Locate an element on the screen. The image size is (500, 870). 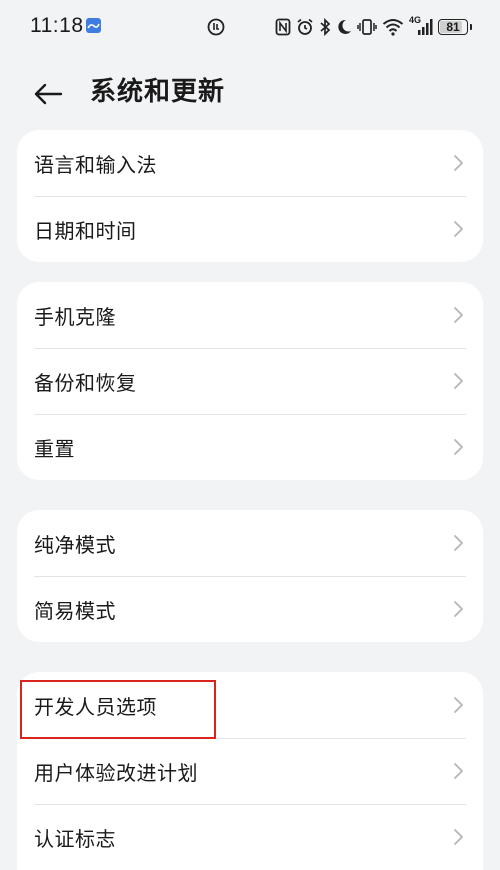
page-header: 系统和更新 is located at coordinates (250, 93).